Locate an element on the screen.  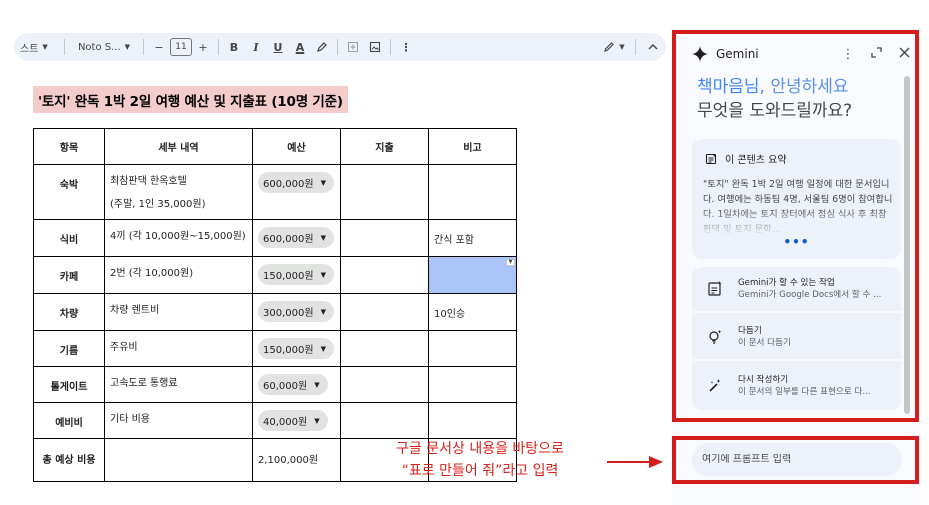
row-category: 식비 is located at coordinates (69, 238).